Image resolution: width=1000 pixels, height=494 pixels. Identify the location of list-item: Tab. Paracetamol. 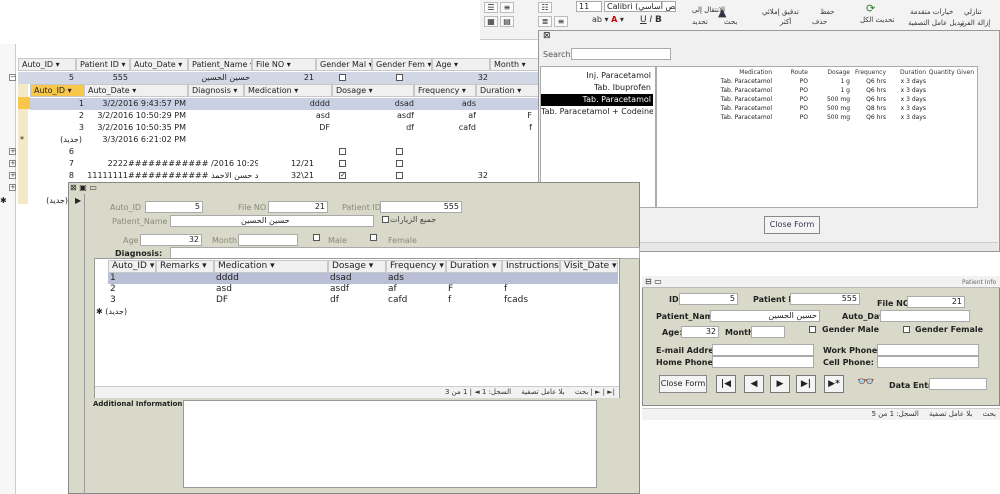
(597, 100).